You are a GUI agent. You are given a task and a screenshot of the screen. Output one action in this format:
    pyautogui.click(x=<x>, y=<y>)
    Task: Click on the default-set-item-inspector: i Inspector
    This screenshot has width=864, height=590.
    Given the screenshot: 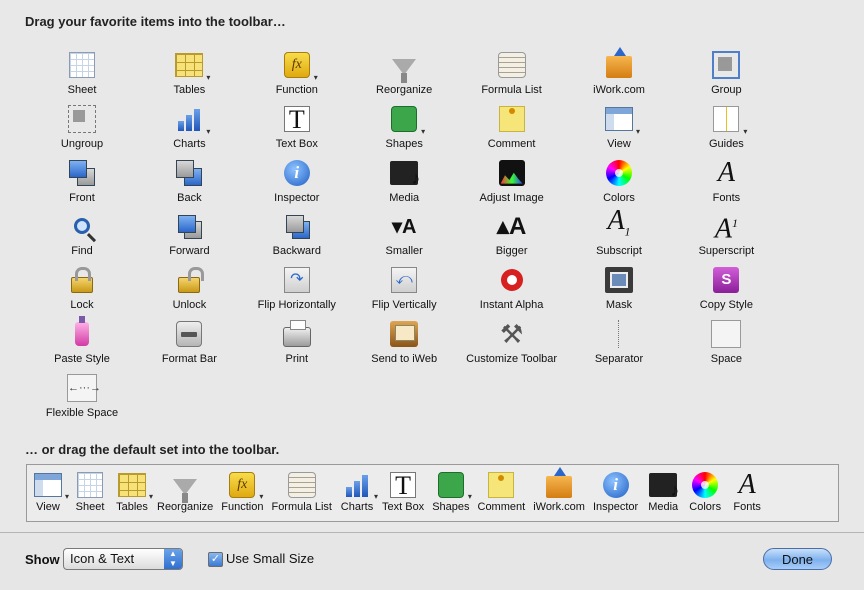 What is the action you would take?
    pyautogui.click(x=615, y=491)
    